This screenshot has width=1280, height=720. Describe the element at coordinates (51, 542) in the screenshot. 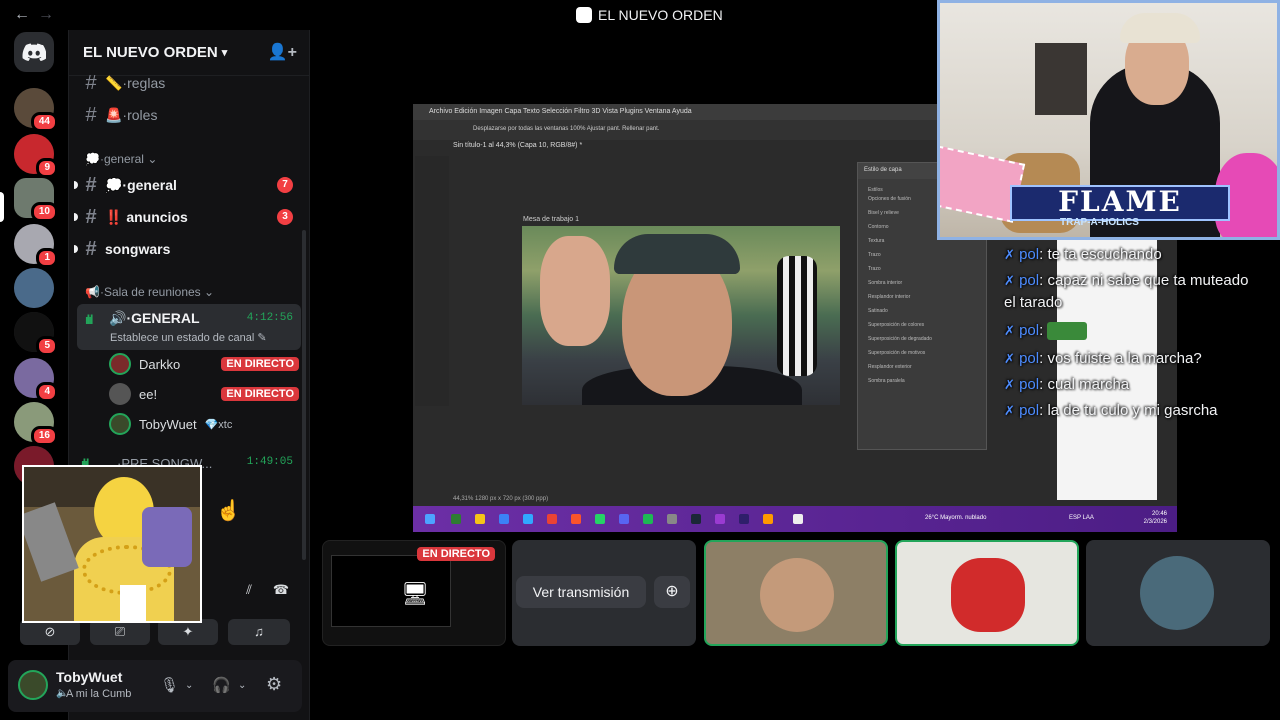

I see `gun` at that location.